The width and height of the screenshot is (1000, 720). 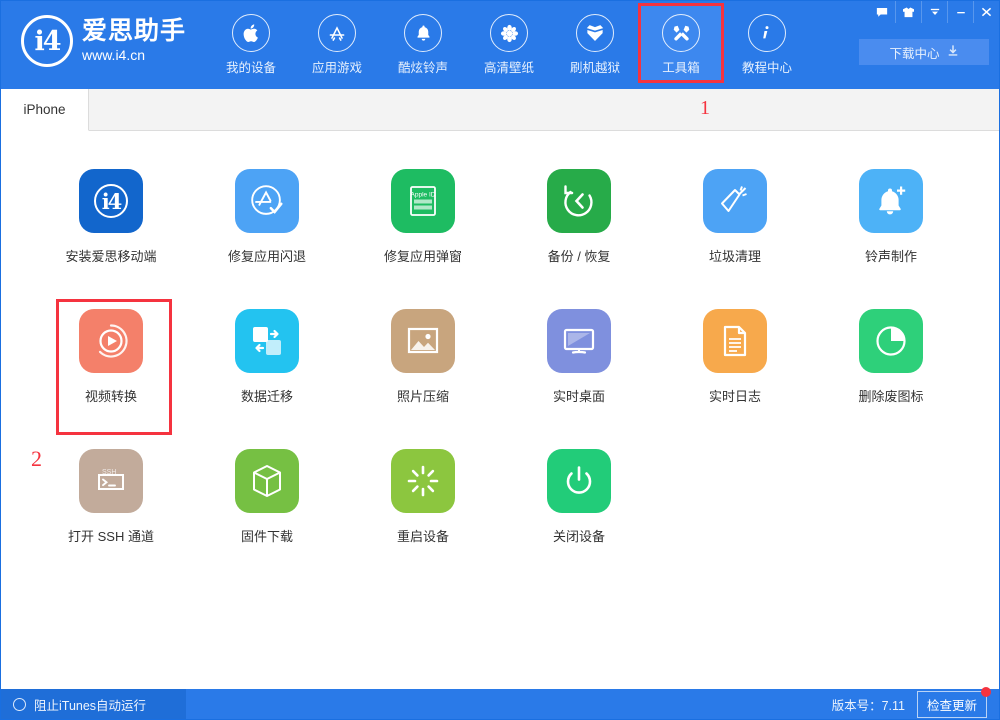 I want to click on download-icon, so click(x=953, y=52).